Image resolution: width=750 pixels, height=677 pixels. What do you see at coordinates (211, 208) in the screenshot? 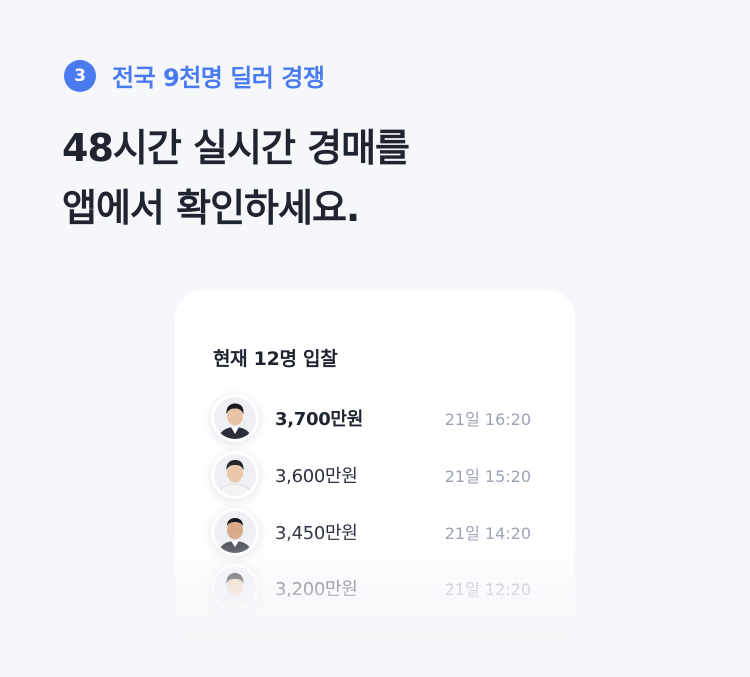
I see `headline-line-2: 앱에서 확인하세요.` at bounding box center [211, 208].